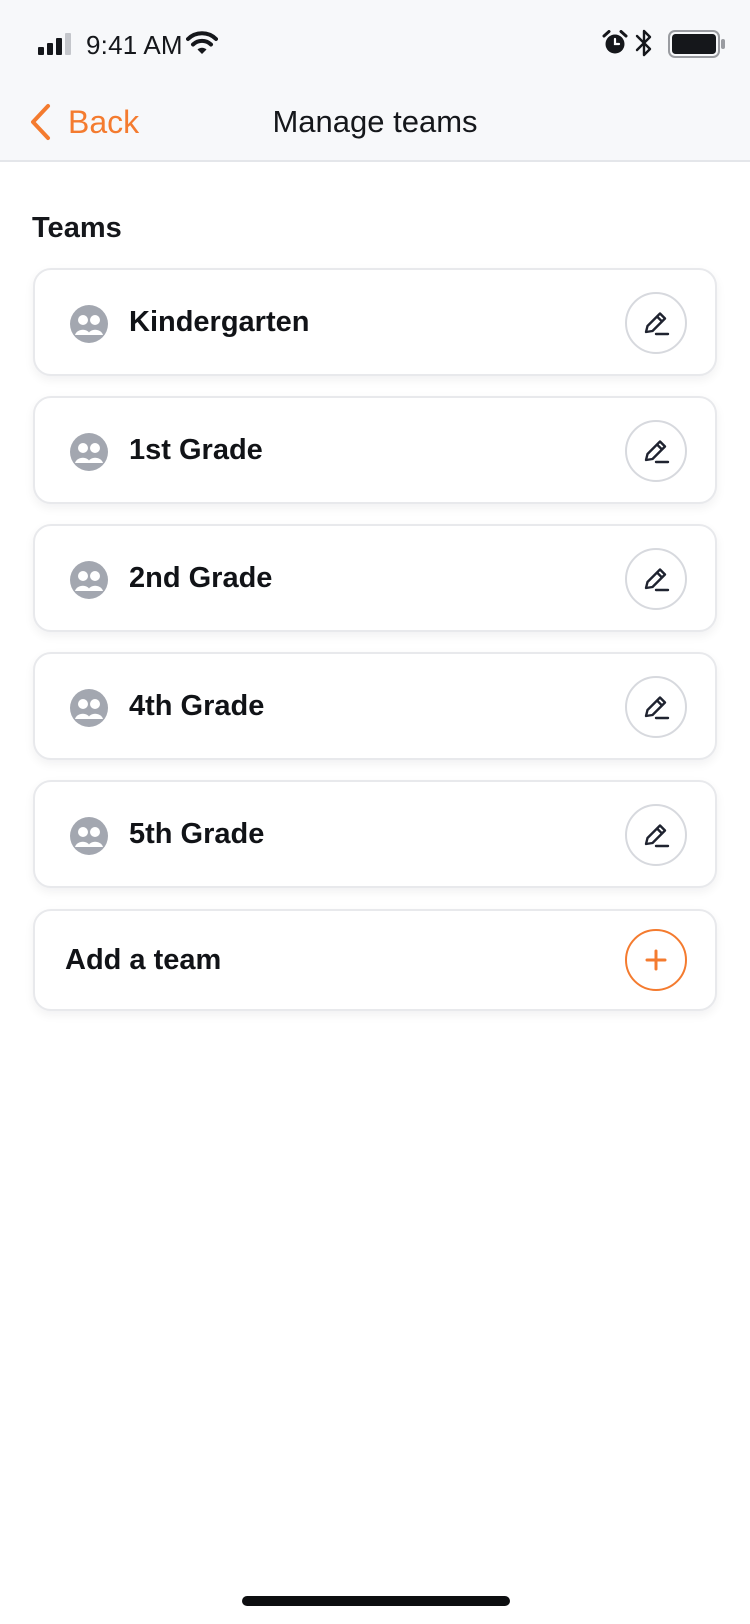 Image resolution: width=750 pixels, height=1624 pixels. Describe the element at coordinates (643, 43) in the screenshot. I see `bluetooth-icon` at that location.